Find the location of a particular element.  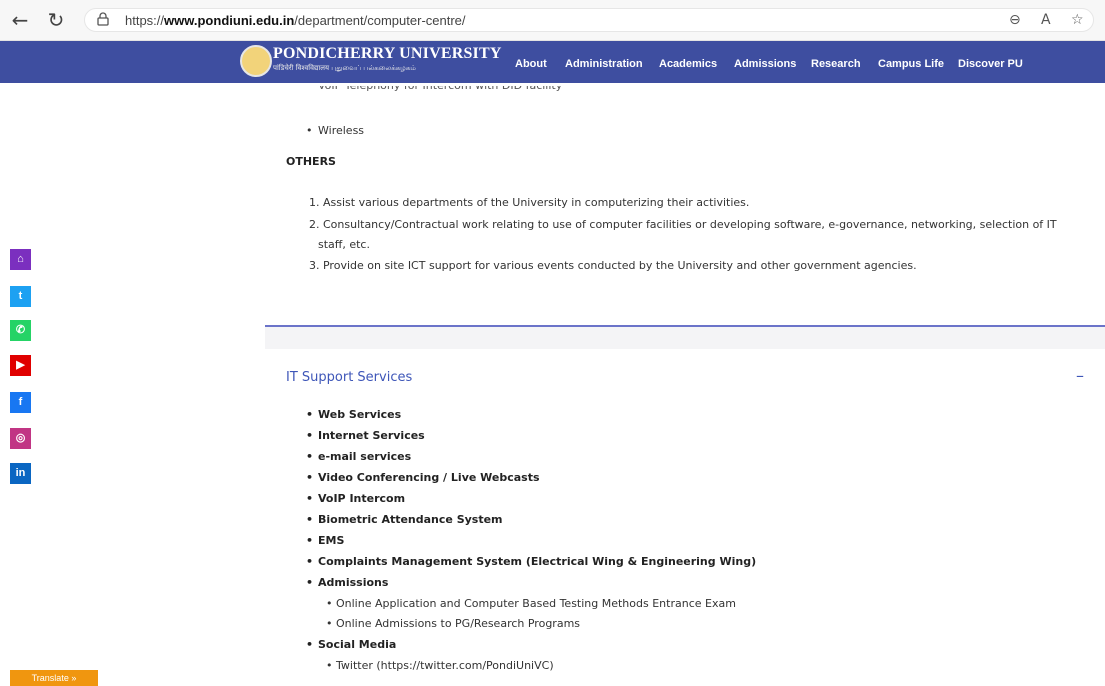

lock-icon is located at coordinates (103, 19).